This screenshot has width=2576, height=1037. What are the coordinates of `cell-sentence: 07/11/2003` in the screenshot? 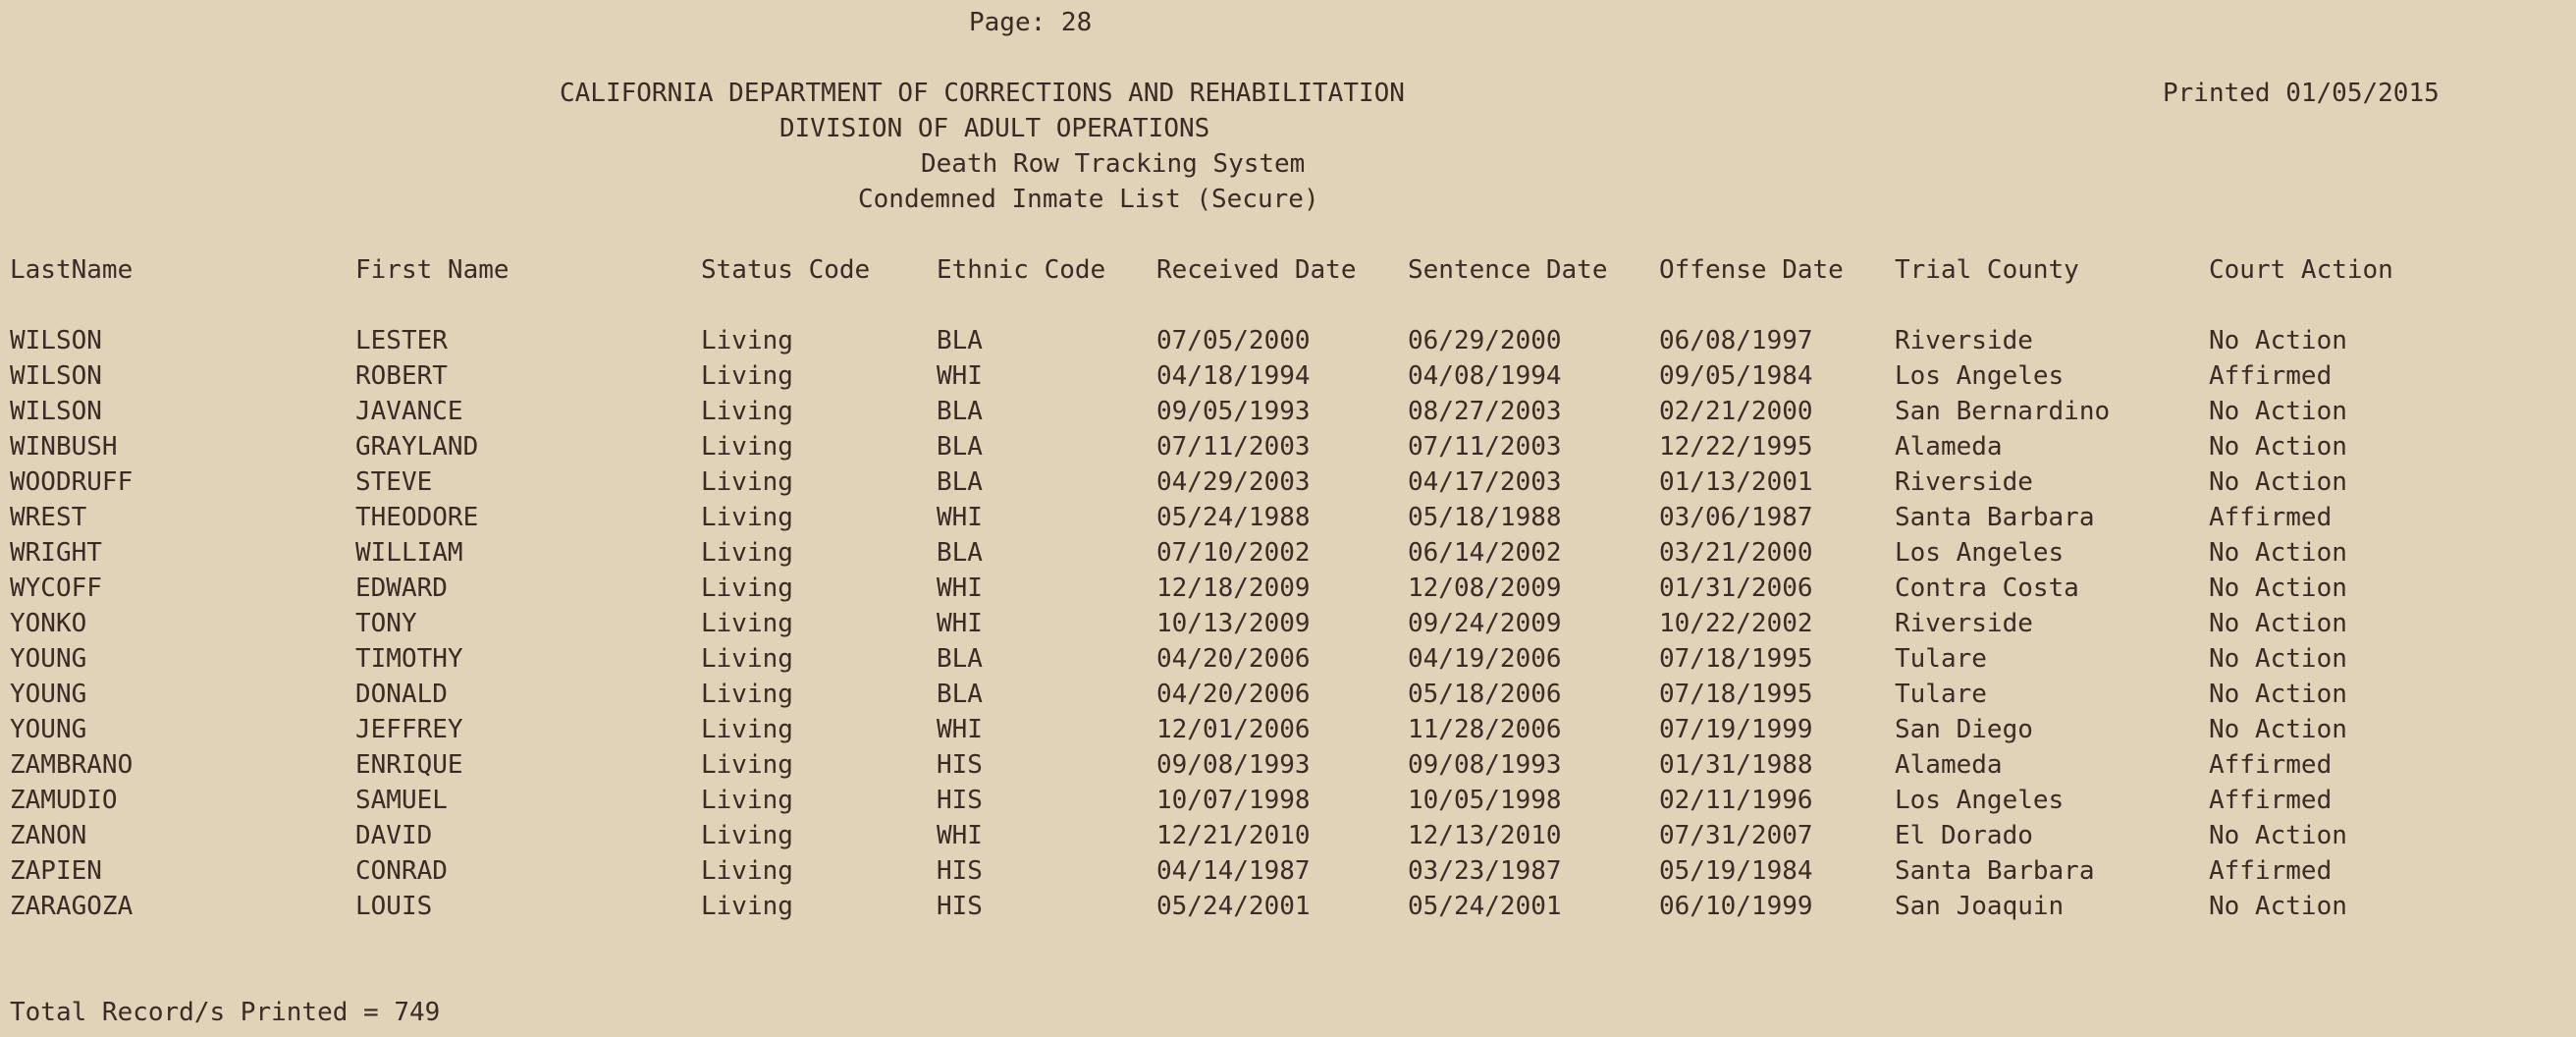 It's located at (1485, 447).